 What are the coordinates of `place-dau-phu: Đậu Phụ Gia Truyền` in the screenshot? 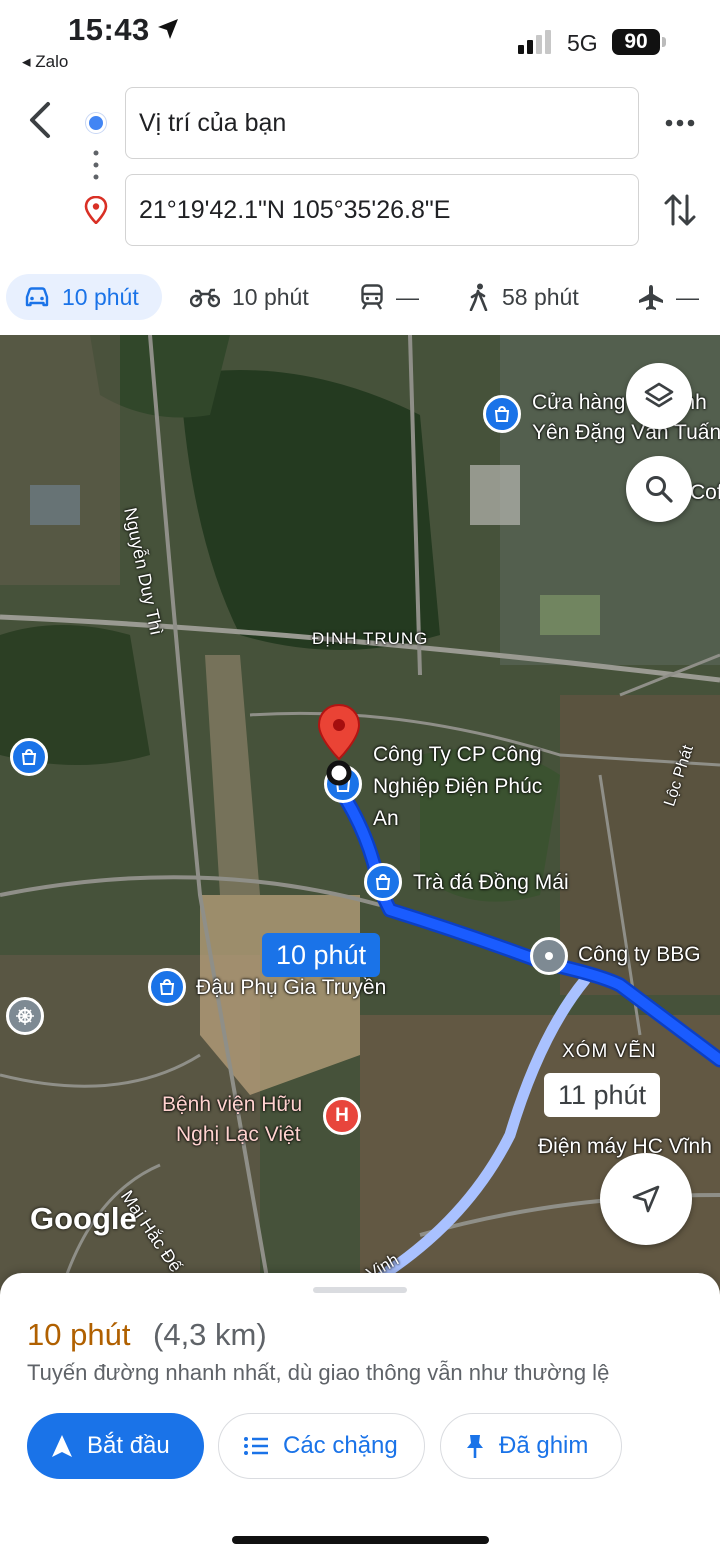 It's located at (291, 988).